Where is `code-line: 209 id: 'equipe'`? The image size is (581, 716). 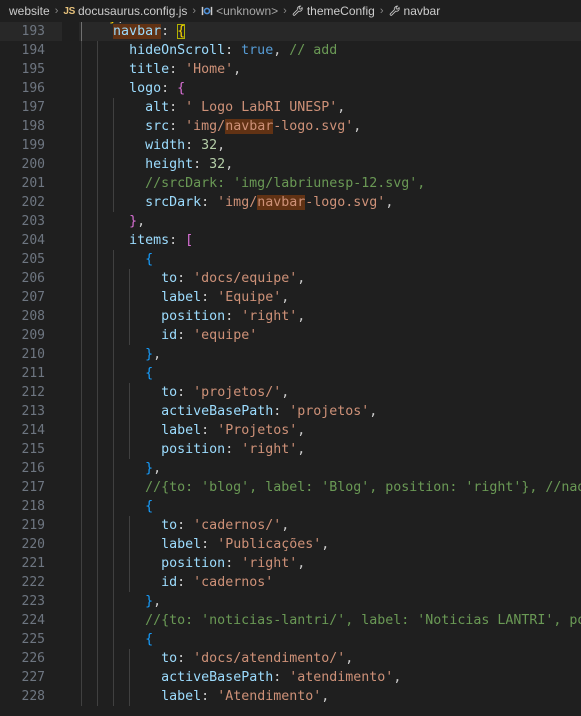
code-line: 209 id: 'equipe' is located at coordinates (290, 335).